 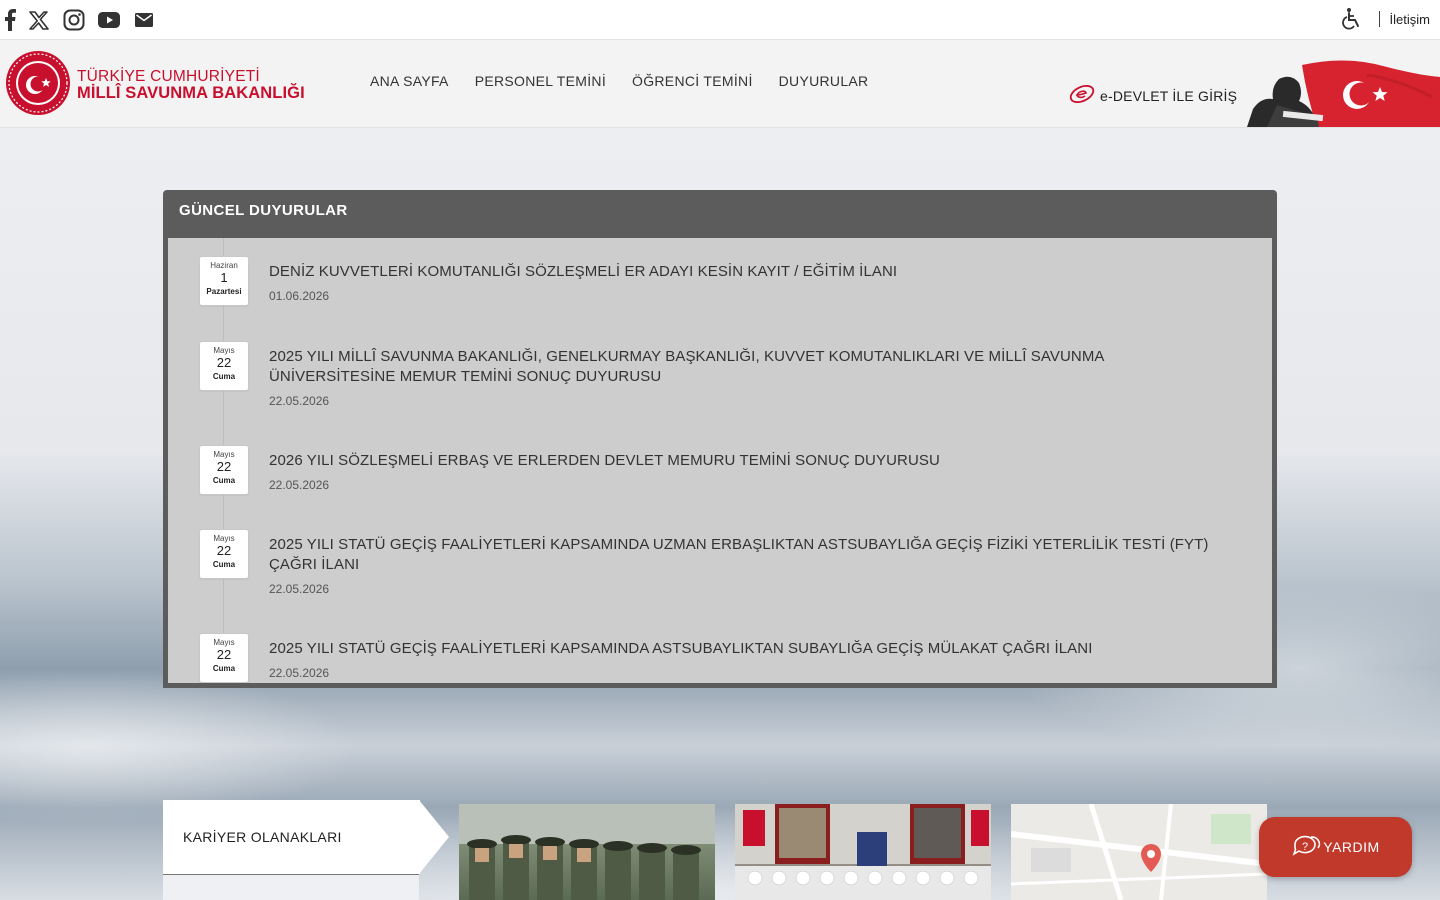 What do you see at coordinates (291, 887) in the screenshot?
I see `card-divider` at bounding box center [291, 887].